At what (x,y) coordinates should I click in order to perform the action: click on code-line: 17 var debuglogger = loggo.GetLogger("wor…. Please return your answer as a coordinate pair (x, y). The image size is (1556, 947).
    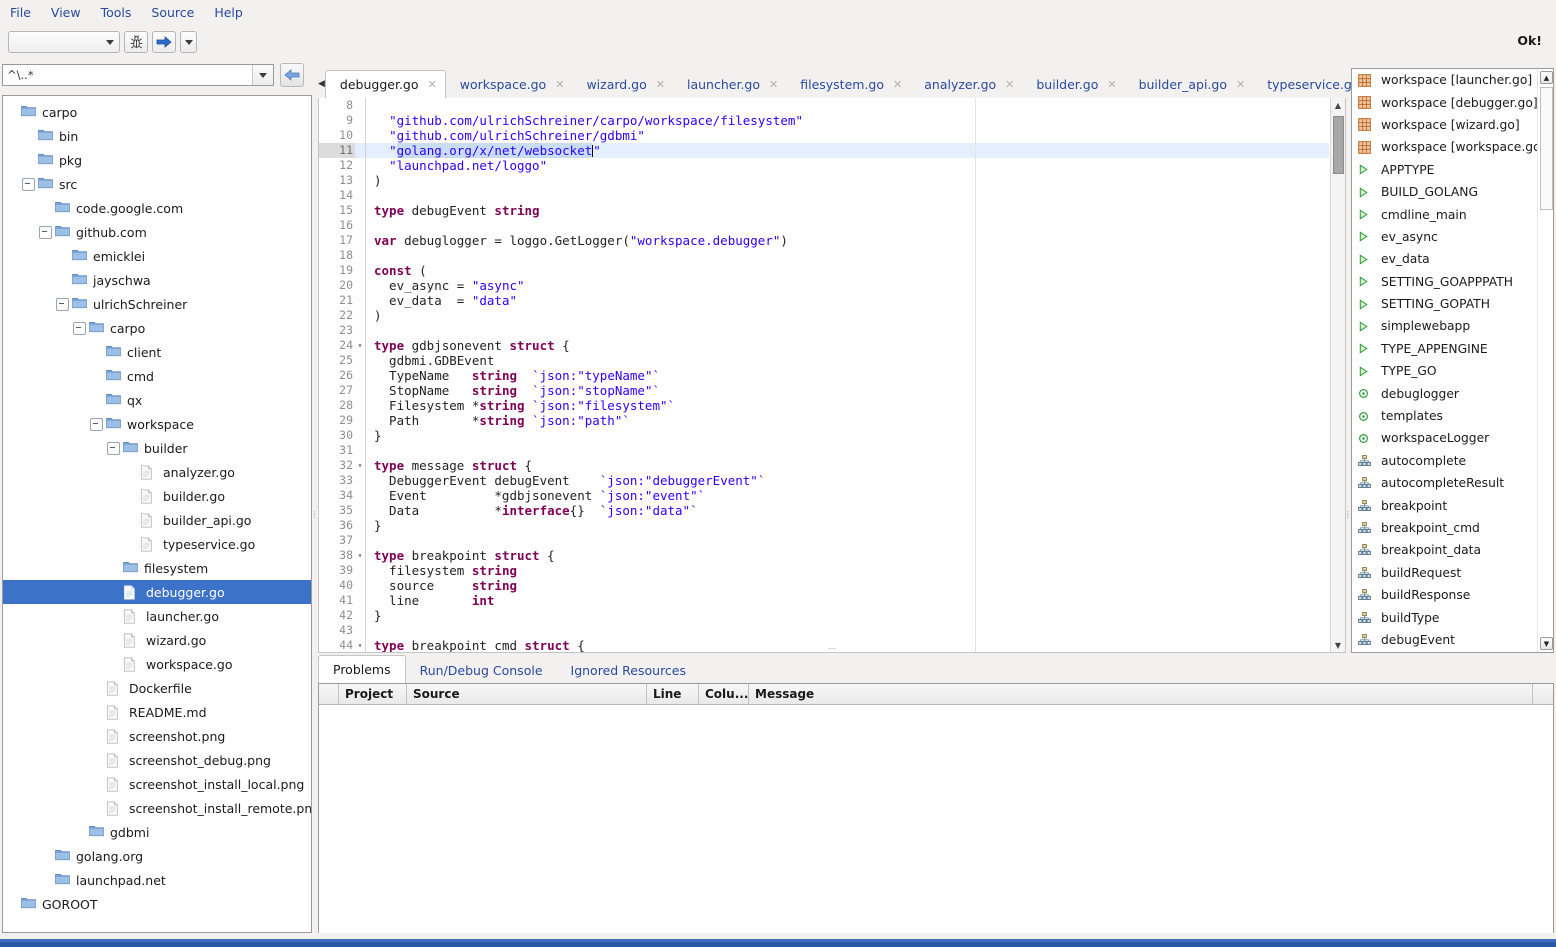
    Looking at the image, I should click on (824, 240).